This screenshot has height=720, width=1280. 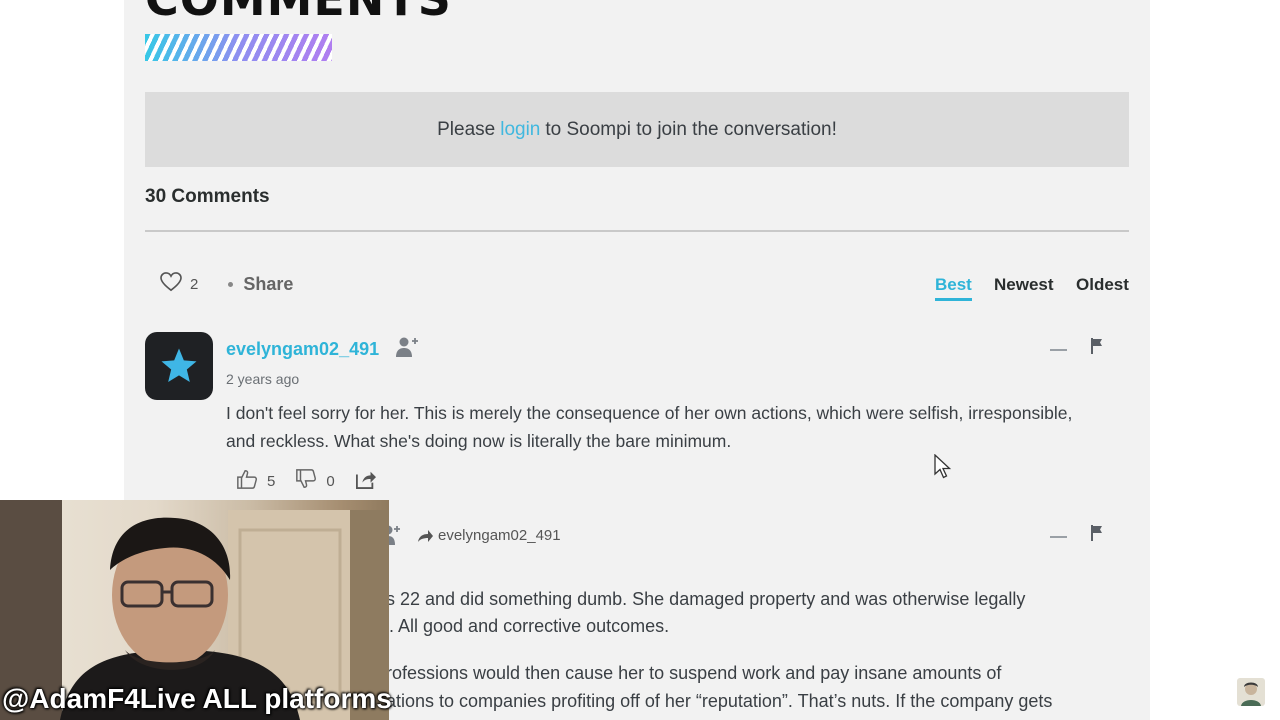 What do you see at coordinates (194, 284) in the screenshot?
I see `thread-likes-count: 2` at bounding box center [194, 284].